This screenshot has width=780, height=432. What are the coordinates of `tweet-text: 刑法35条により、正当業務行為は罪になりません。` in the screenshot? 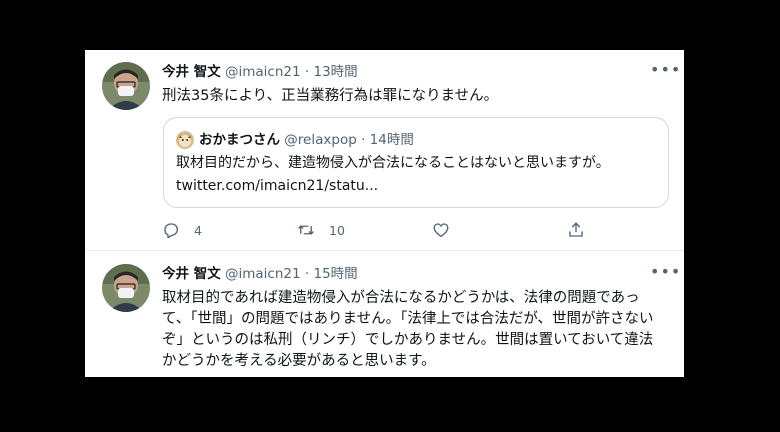 It's located at (330, 96).